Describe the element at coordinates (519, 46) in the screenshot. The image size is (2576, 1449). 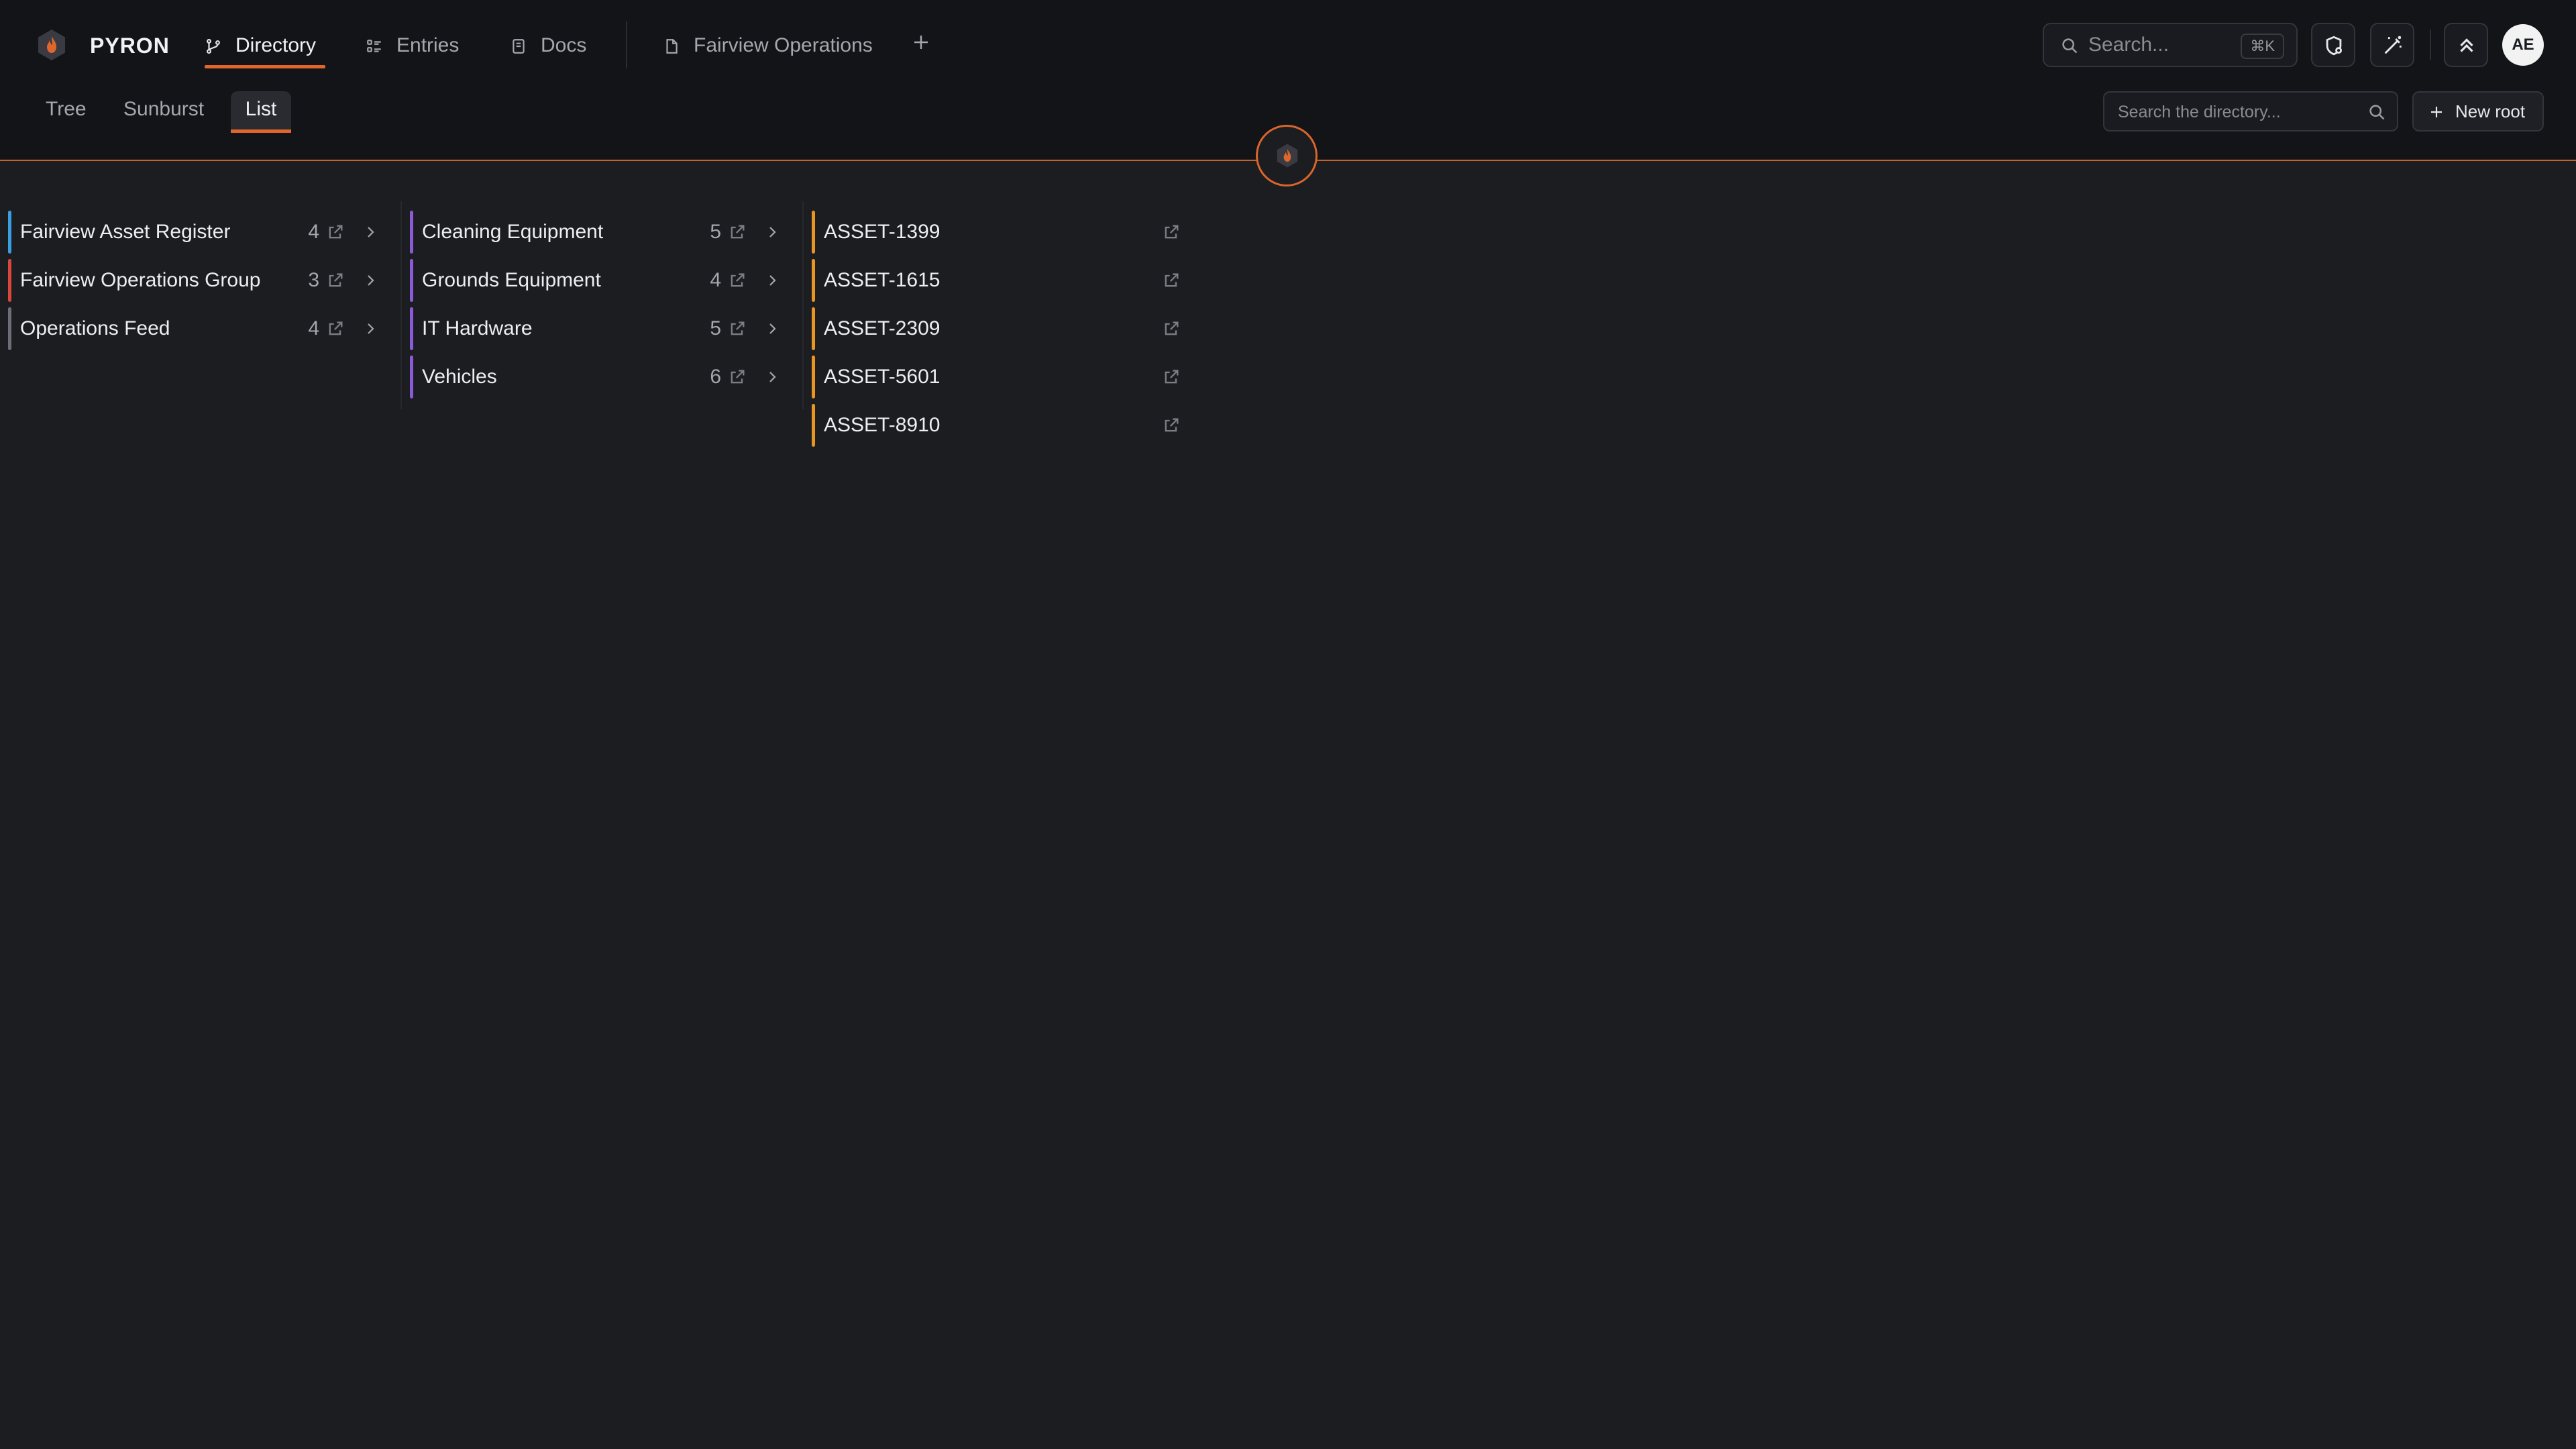
I see `book-icon` at that location.